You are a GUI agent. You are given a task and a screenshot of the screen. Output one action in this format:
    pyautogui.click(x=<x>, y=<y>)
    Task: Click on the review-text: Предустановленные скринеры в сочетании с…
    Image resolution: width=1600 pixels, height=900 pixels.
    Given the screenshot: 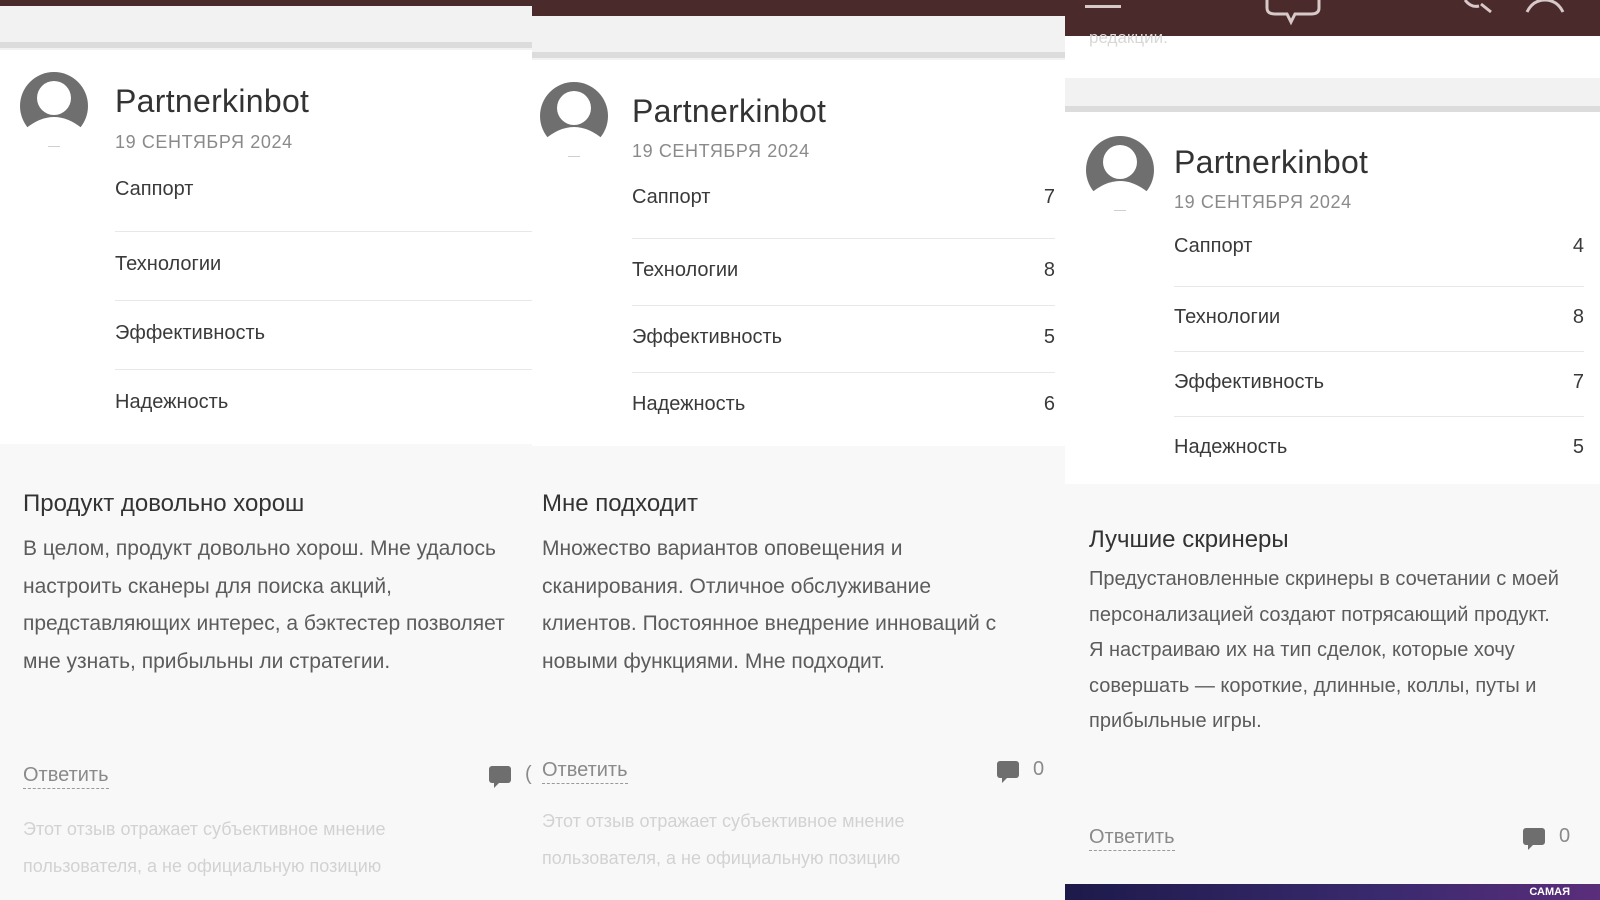 What is the action you would take?
    pyautogui.click(x=1324, y=650)
    